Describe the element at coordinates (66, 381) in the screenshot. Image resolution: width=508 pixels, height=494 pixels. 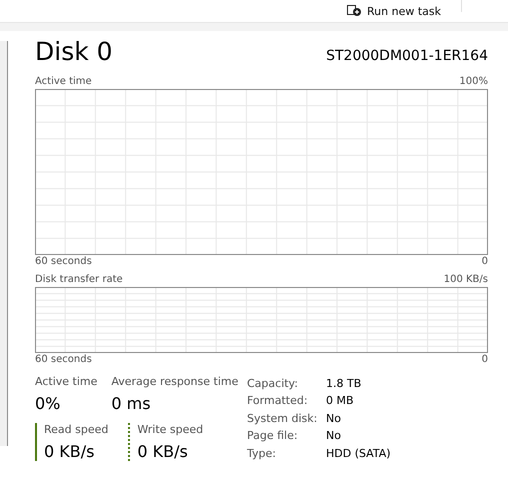
I see `stat-label: Active time` at that location.